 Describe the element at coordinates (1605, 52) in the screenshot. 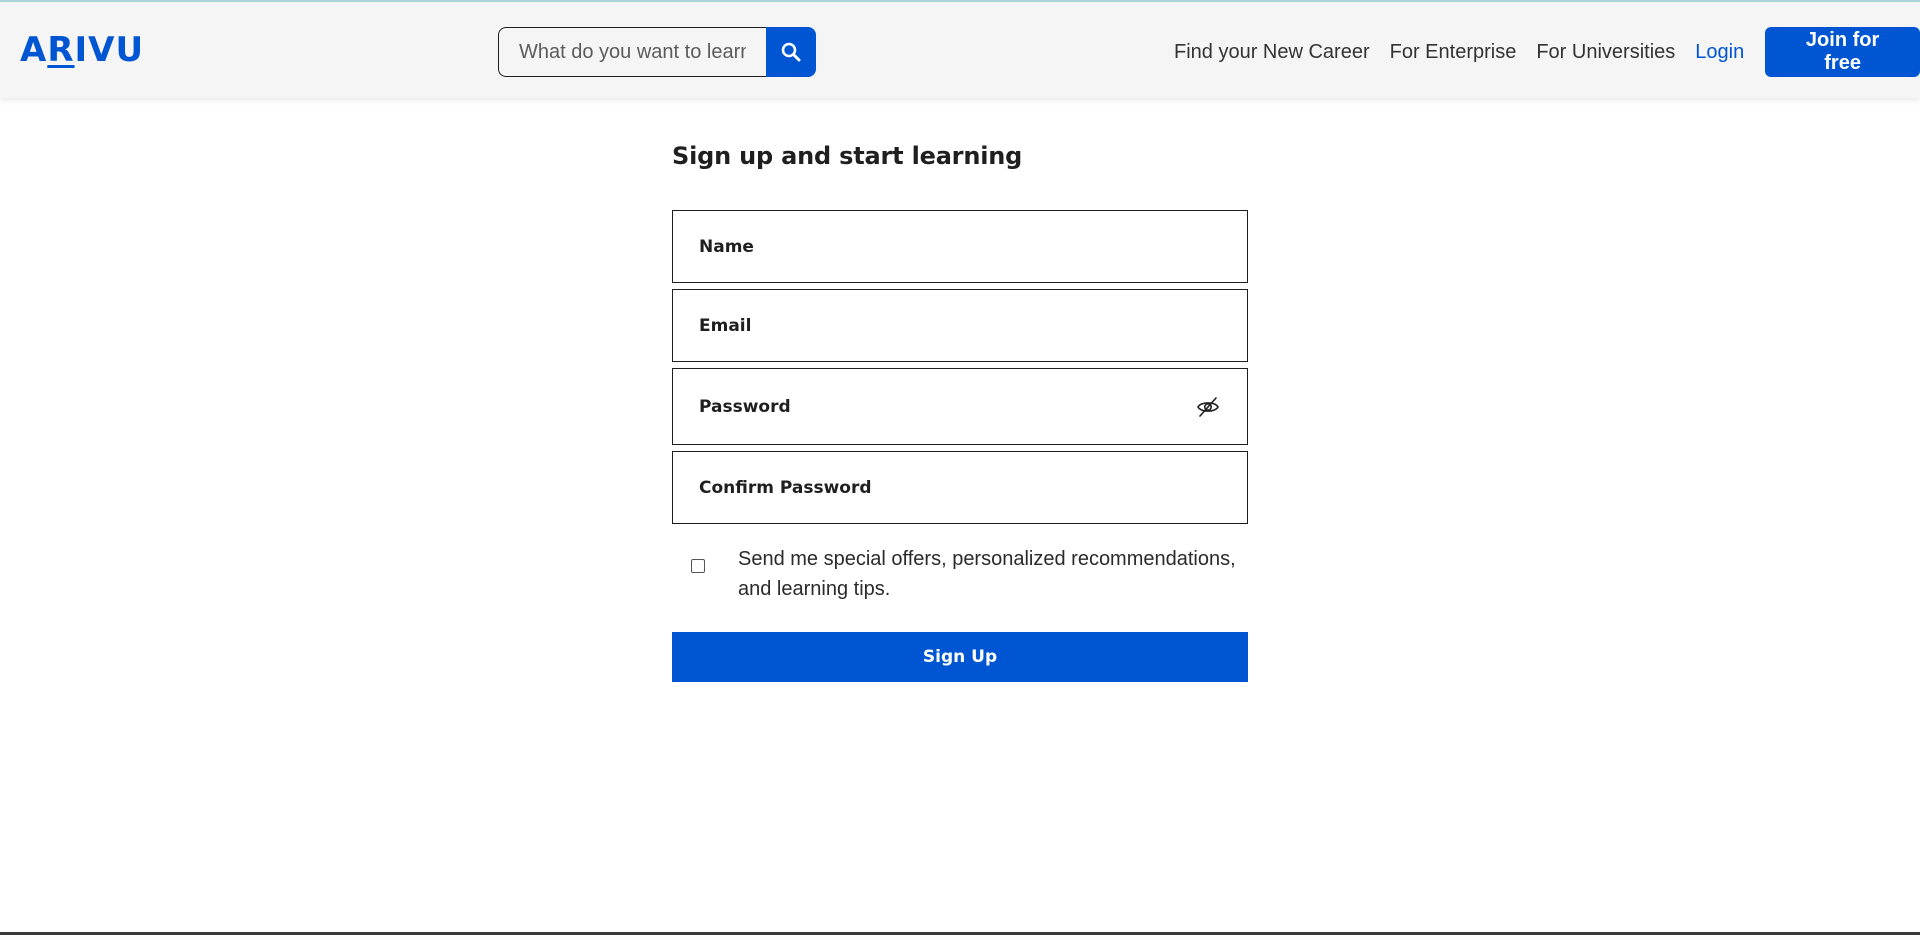

I see `nav-link-universities: For Universities` at that location.